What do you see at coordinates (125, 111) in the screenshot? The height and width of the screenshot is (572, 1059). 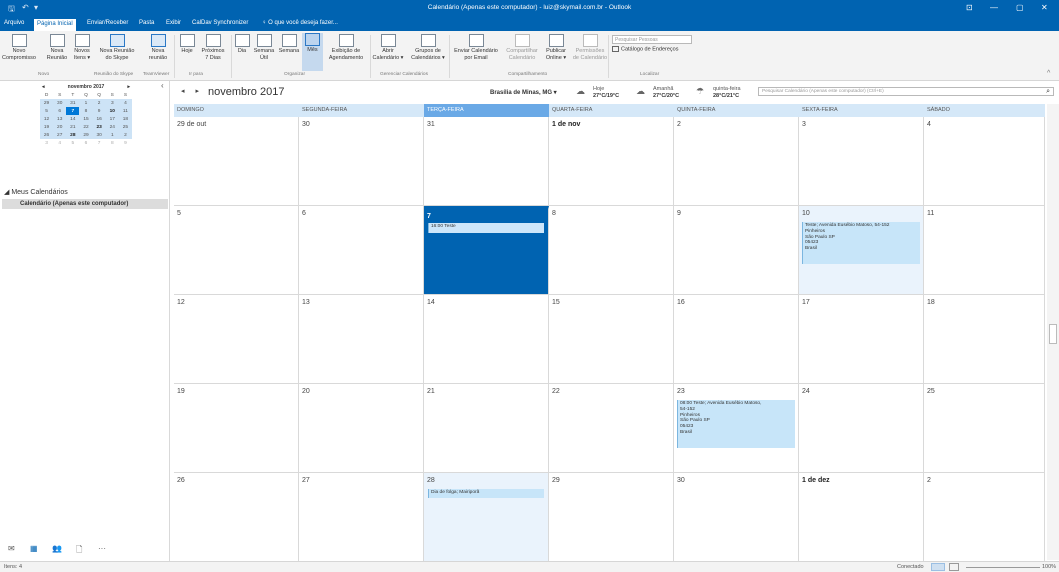 I see `minical-day: 11` at bounding box center [125, 111].